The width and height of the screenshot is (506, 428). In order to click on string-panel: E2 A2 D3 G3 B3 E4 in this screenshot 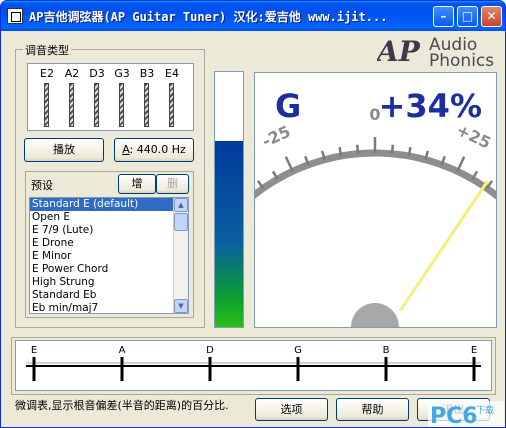, I will do `click(110, 97)`.